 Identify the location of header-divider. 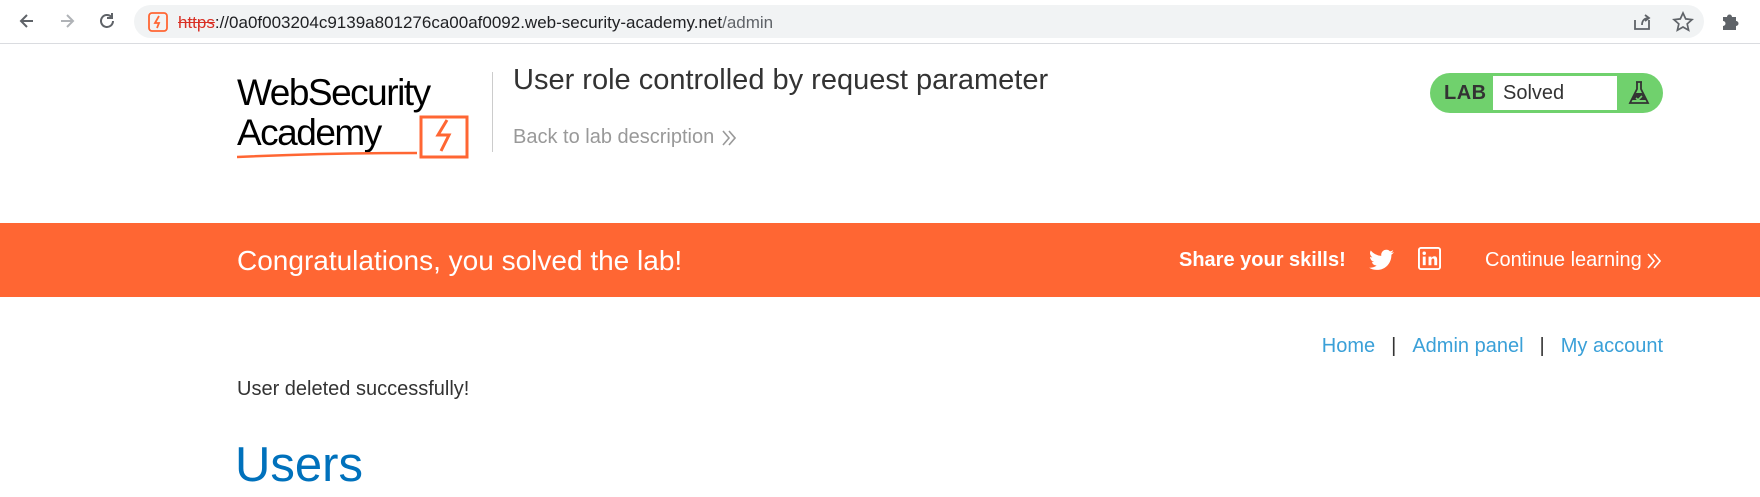
(492, 112).